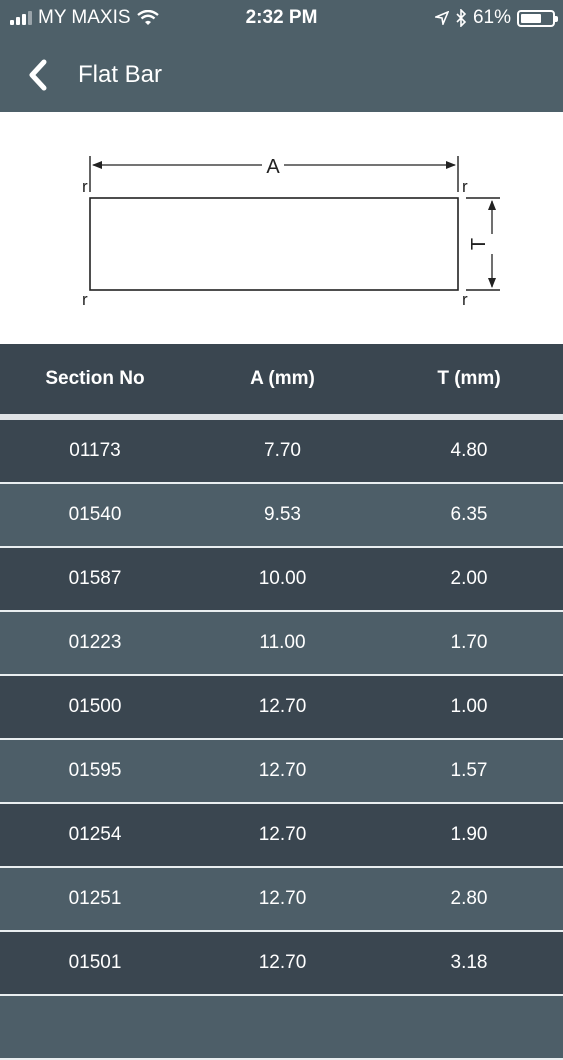 This screenshot has width=563, height=1060. What do you see at coordinates (469, 770) in the screenshot?
I see `t-cell: 1.57` at bounding box center [469, 770].